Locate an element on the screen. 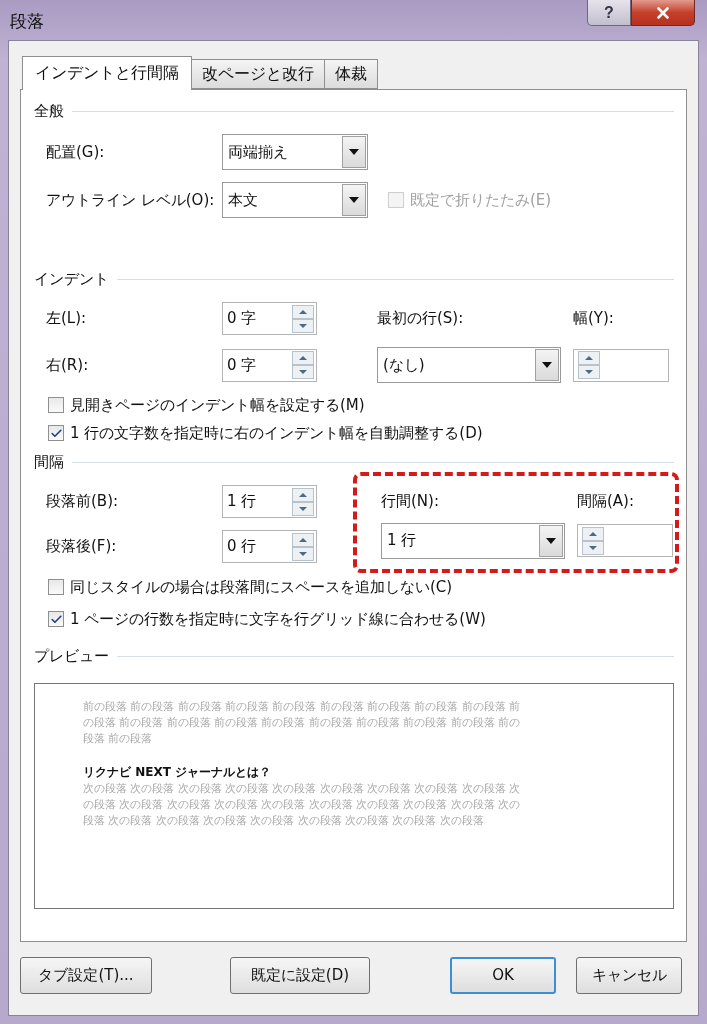 The image size is (707, 1024). section-heading: 全般 is located at coordinates (49, 111).